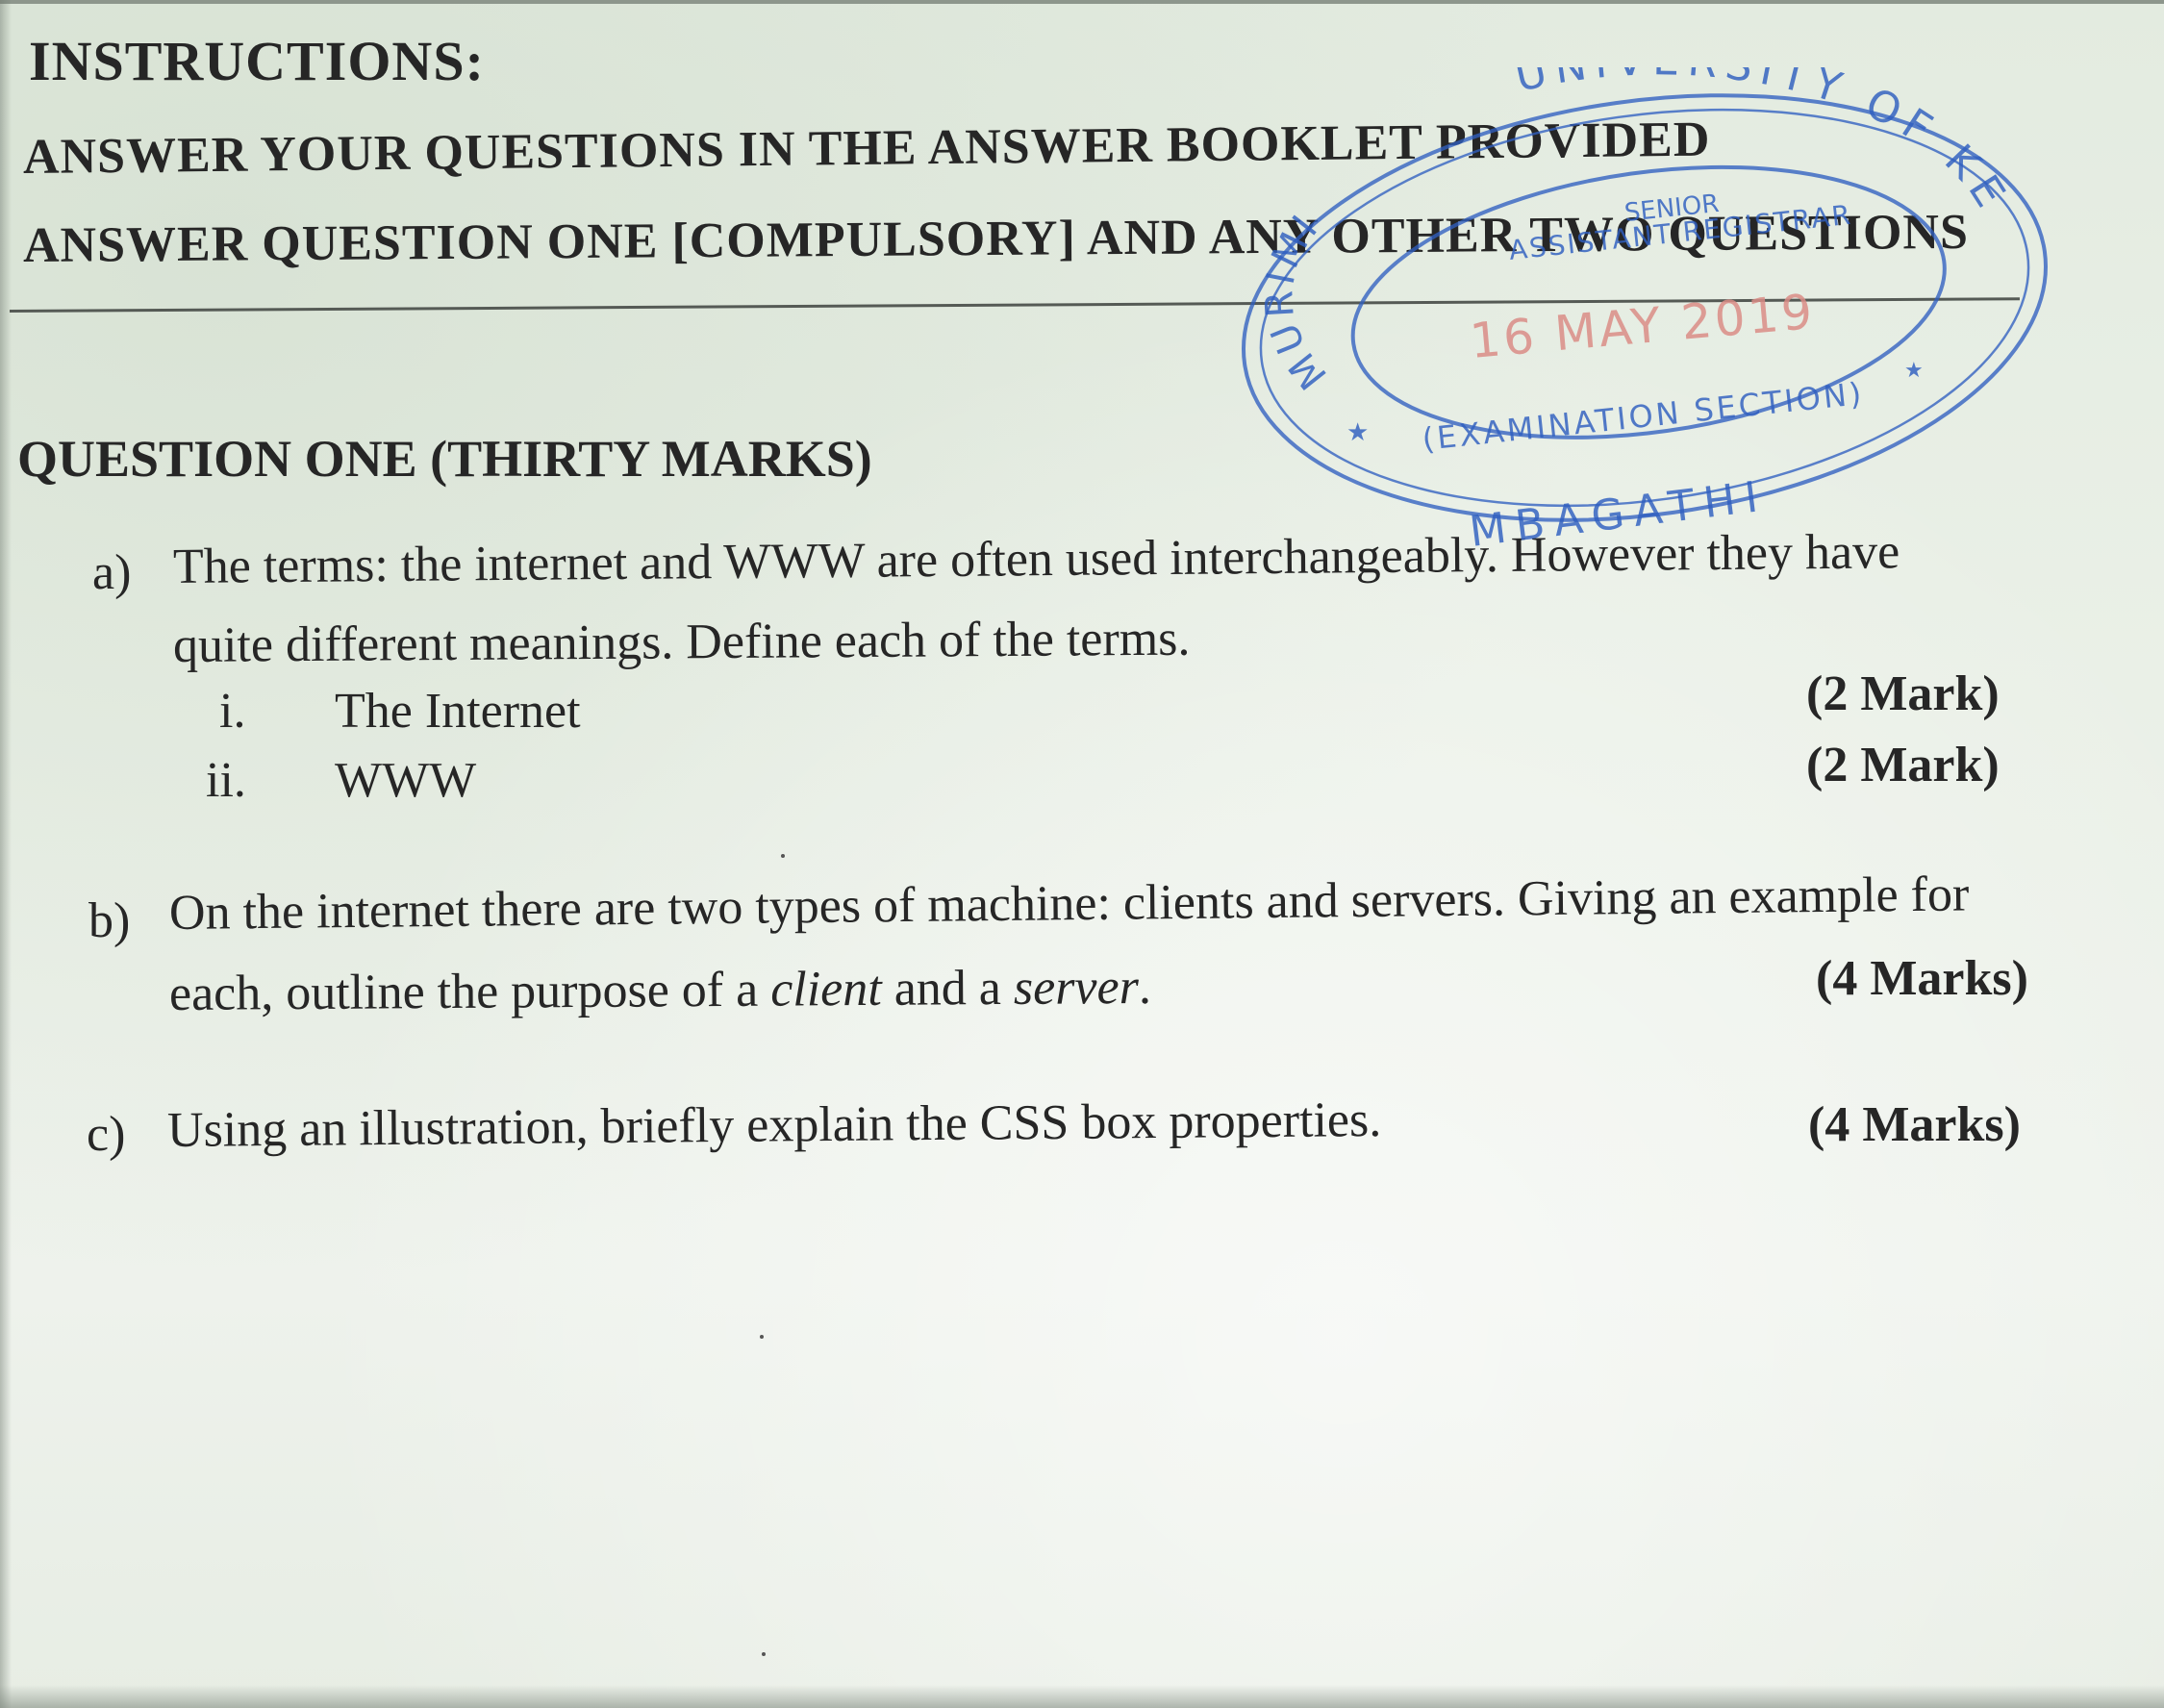  Describe the element at coordinates (1922, 978) in the screenshot. I see `part-b-marks: (4 Marks)` at that location.